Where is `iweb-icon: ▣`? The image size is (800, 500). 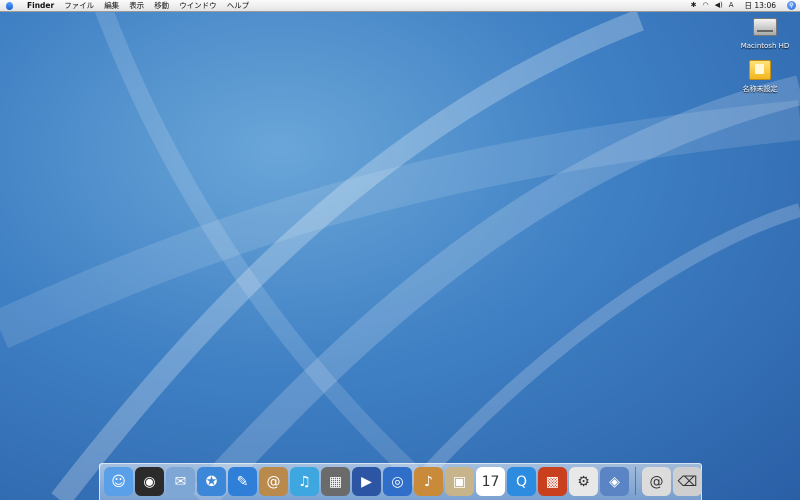
iweb-icon: ▣ is located at coordinates (459, 481).